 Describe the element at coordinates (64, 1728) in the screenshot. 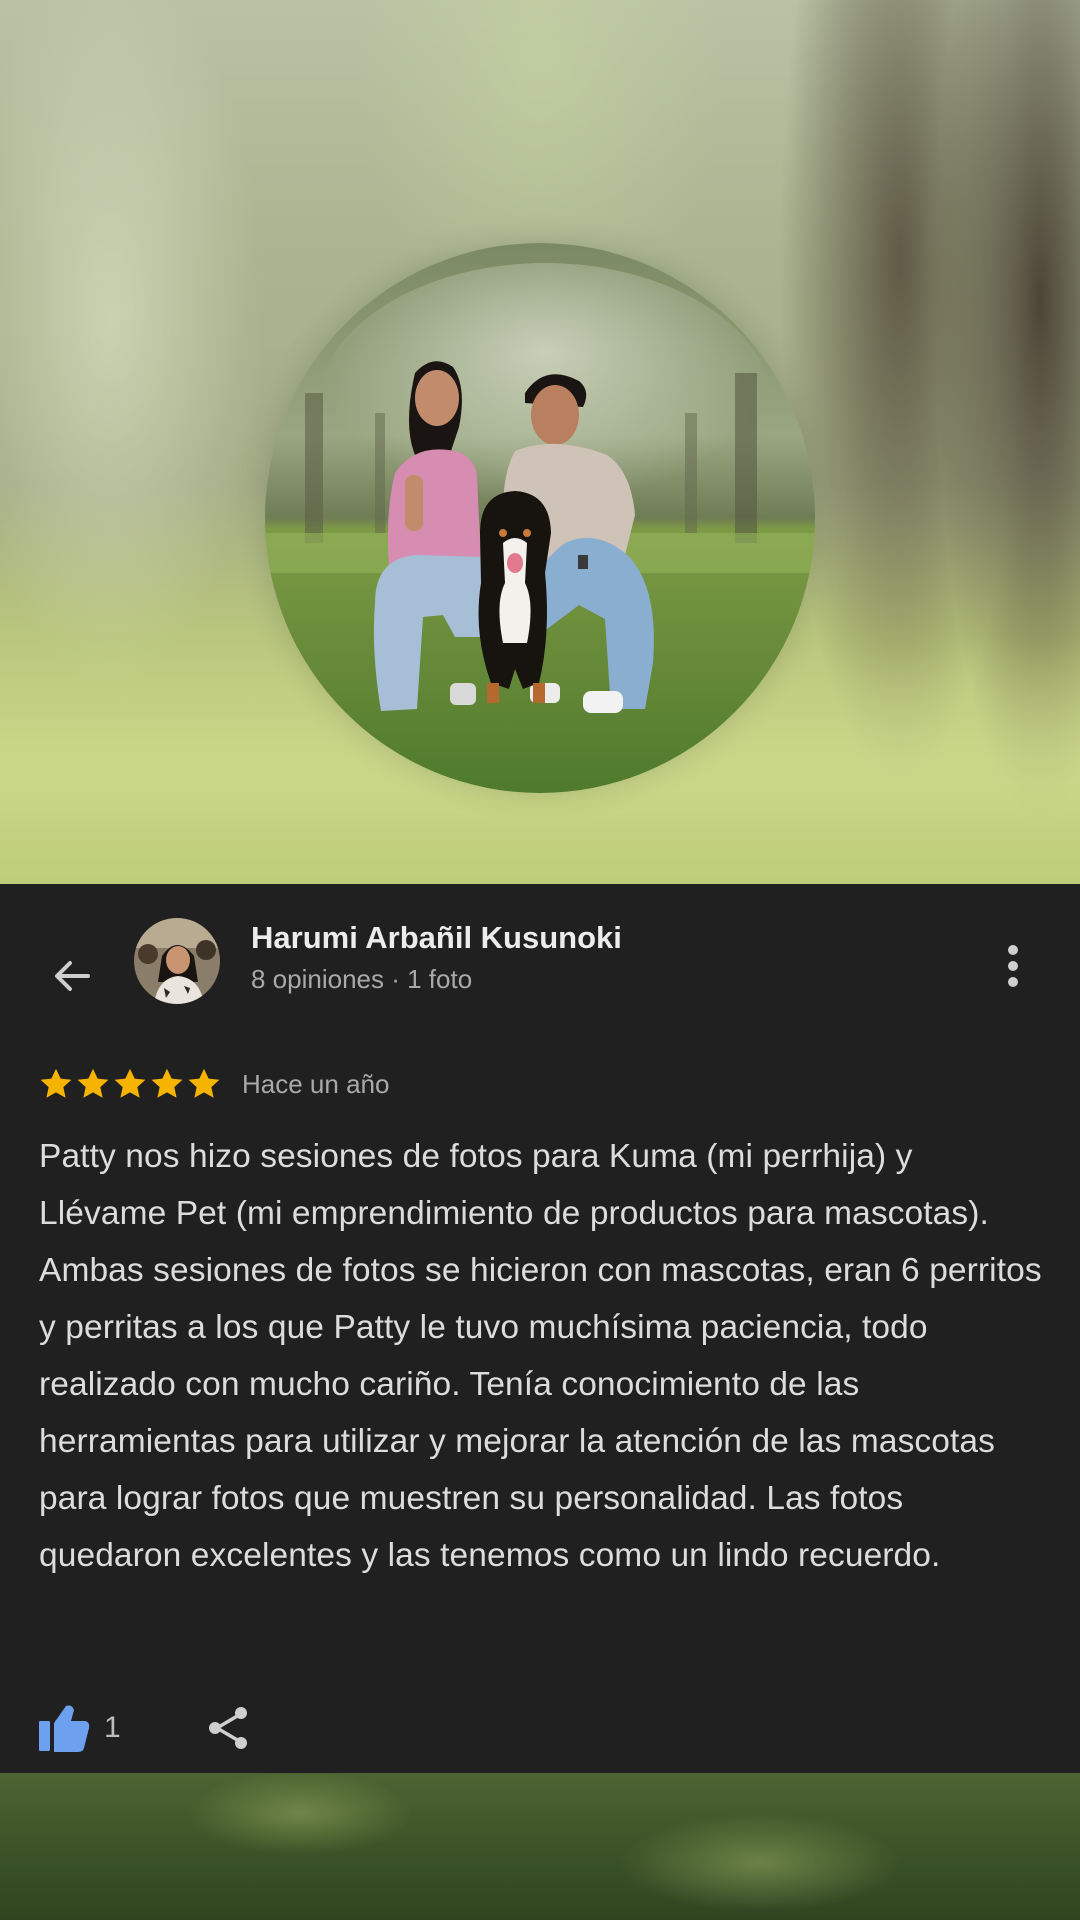

I see `thumbs-up-icon` at that location.